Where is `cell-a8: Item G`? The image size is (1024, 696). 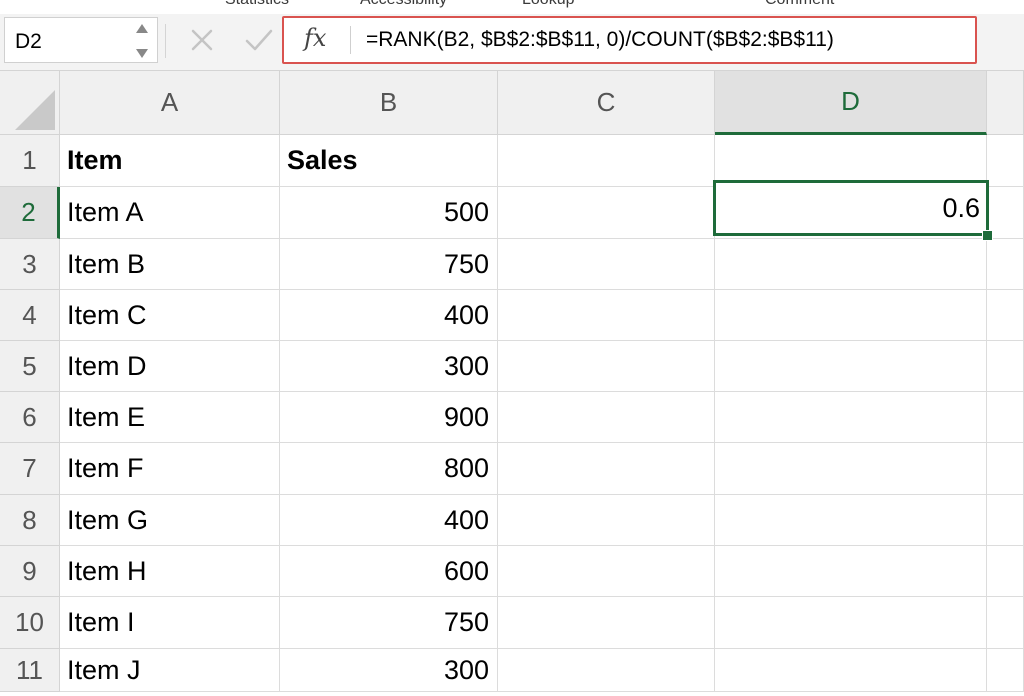 cell-a8: Item G is located at coordinates (170, 520).